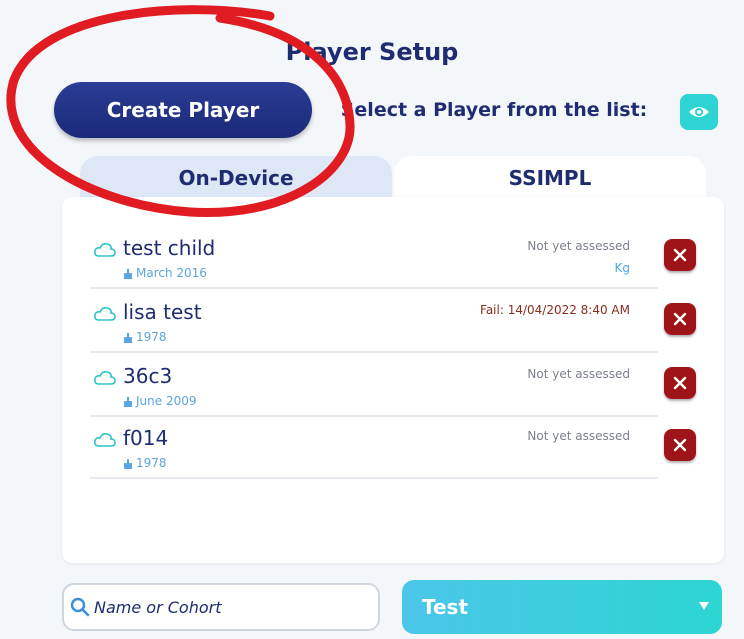  What do you see at coordinates (445, 607) in the screenshot?
I see `dropdown-selected-value: Test` at bounding box center [445, 607].